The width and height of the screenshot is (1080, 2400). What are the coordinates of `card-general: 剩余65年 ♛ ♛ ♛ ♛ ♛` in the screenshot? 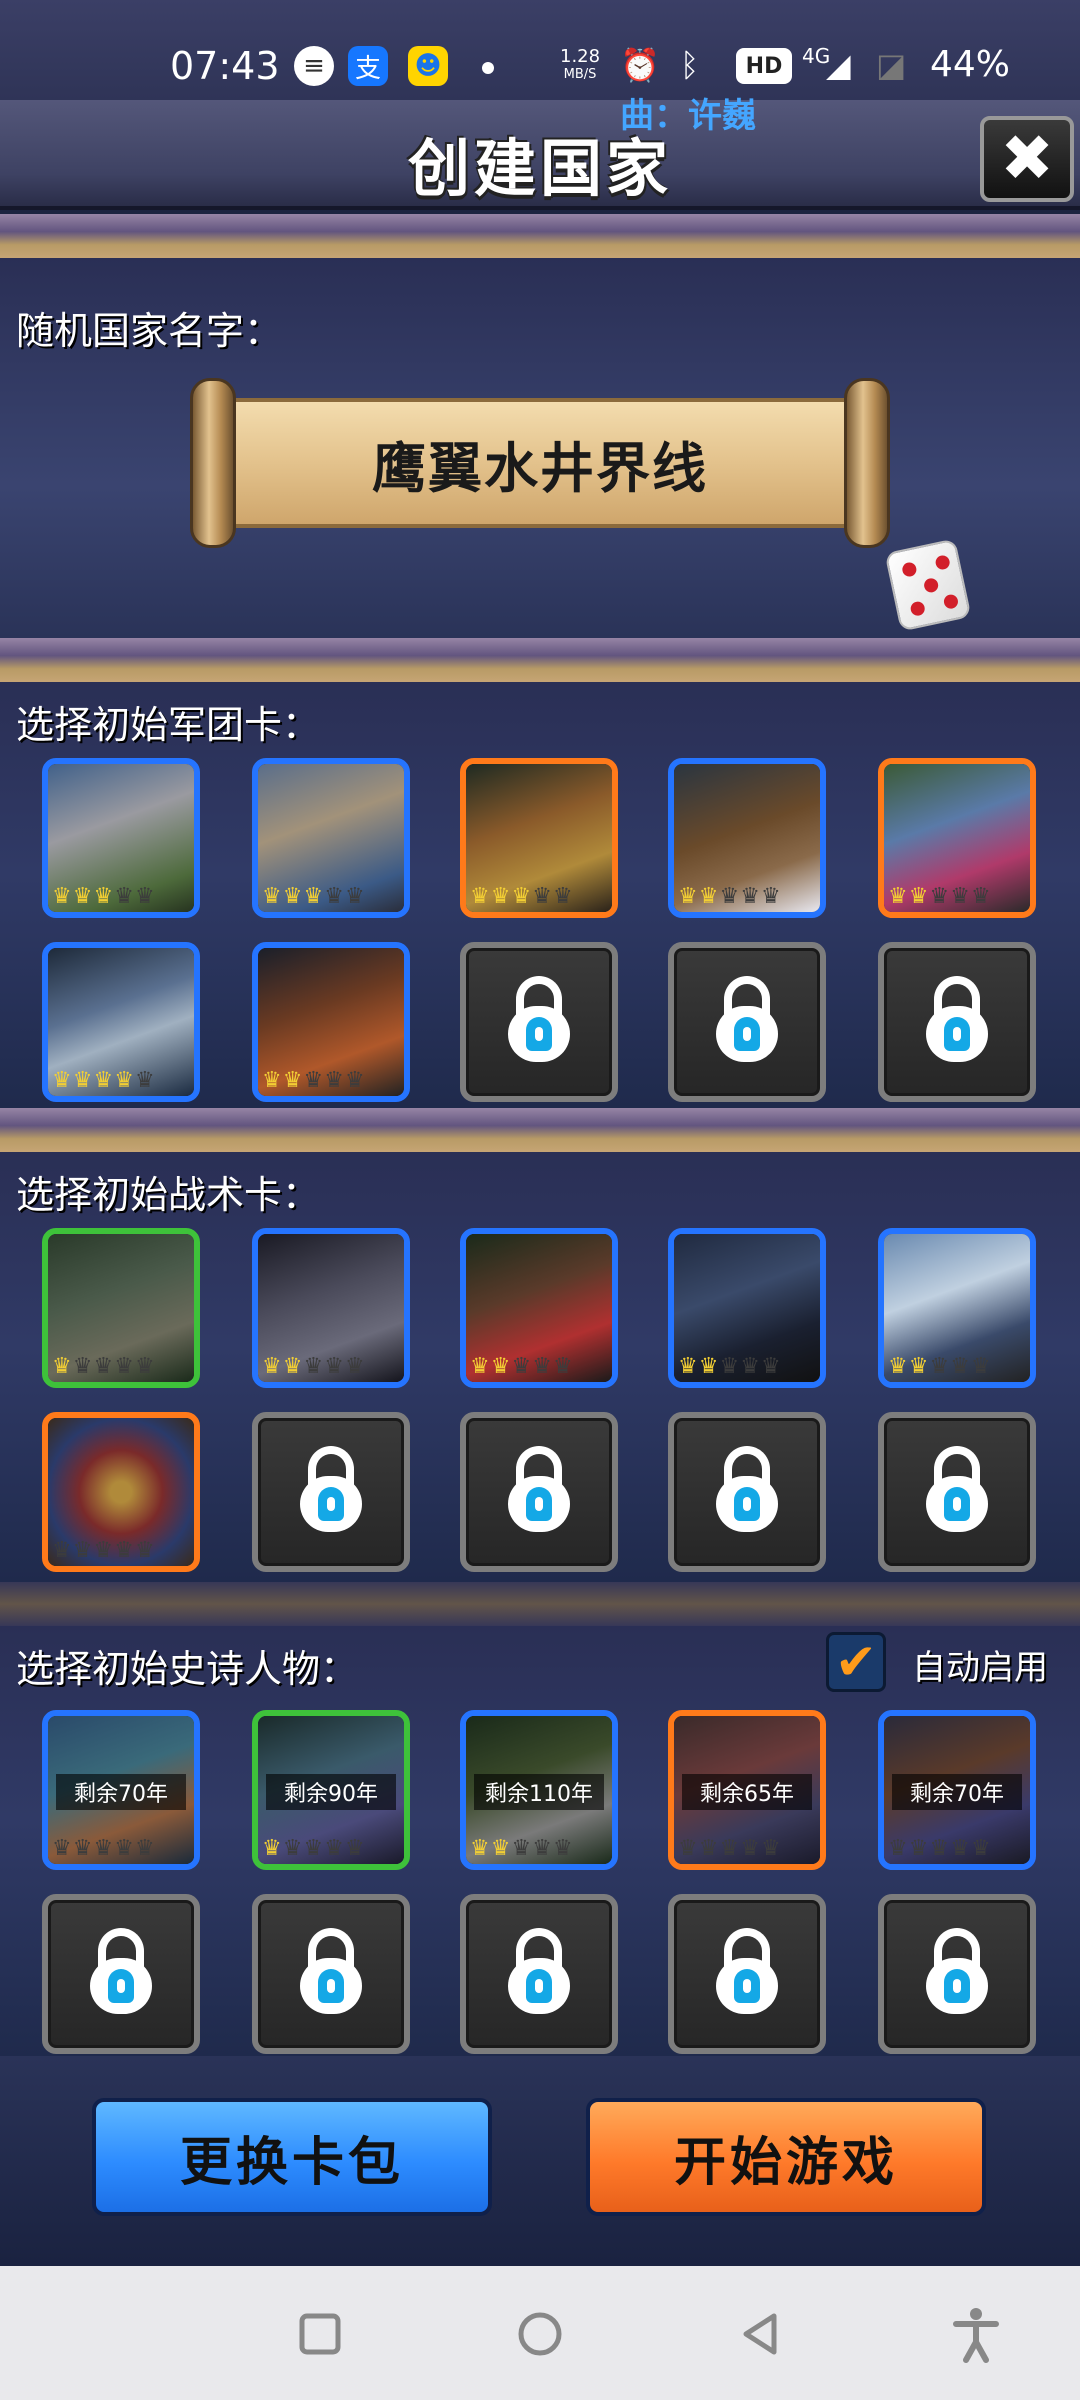 It's located at (747, 1790).